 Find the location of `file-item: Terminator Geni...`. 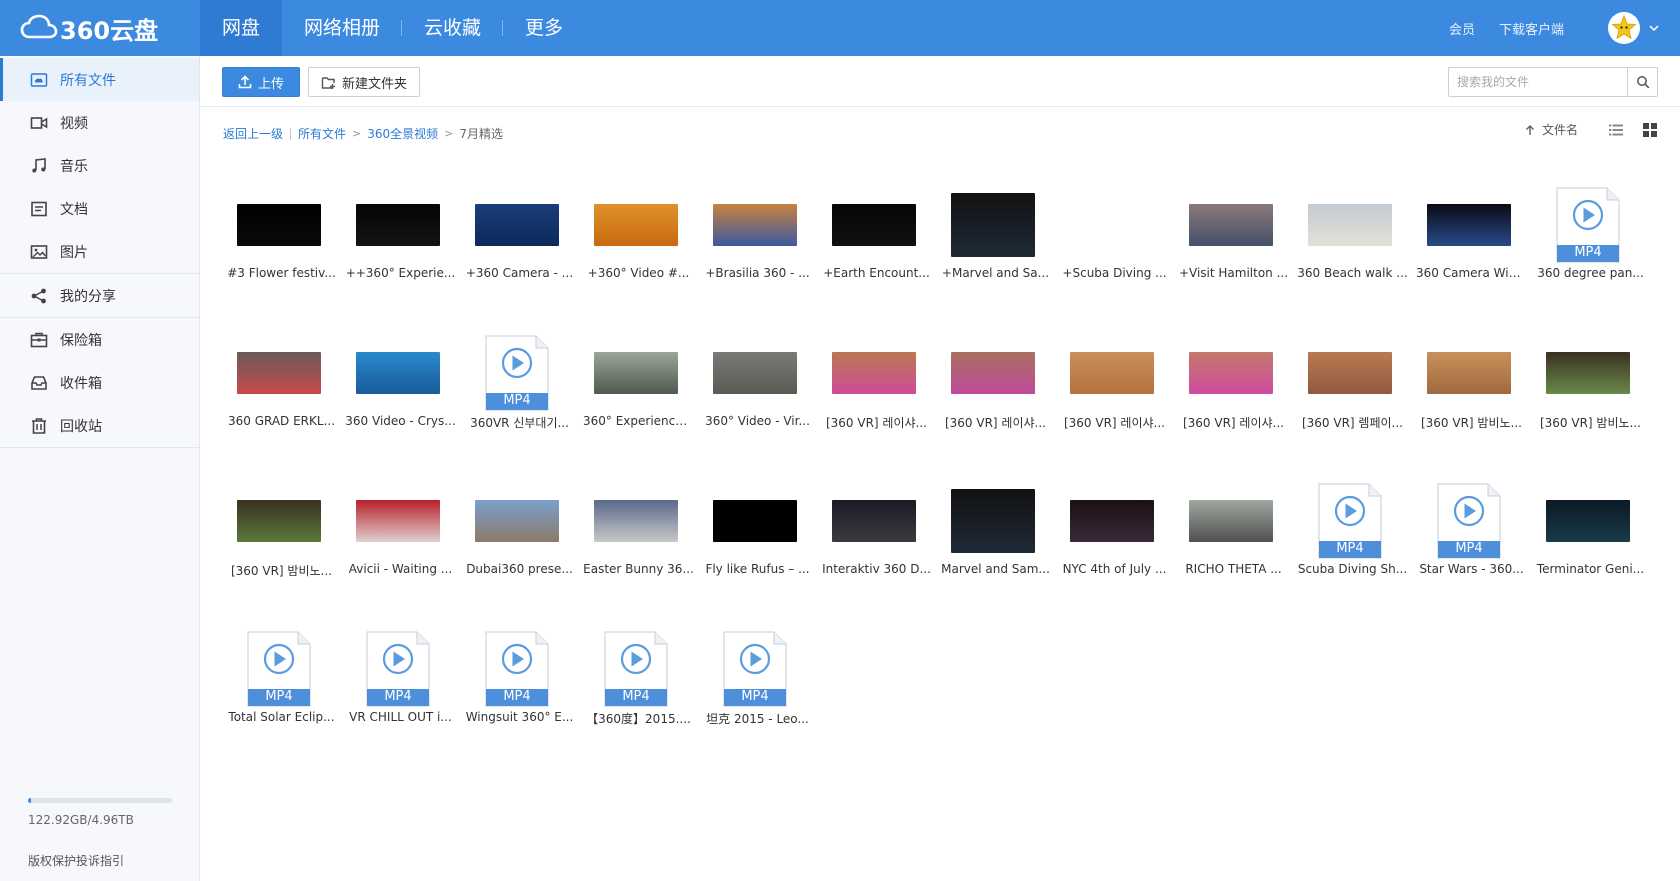

file-item: Terminator Geni... is located at coordinates (1590, 530).